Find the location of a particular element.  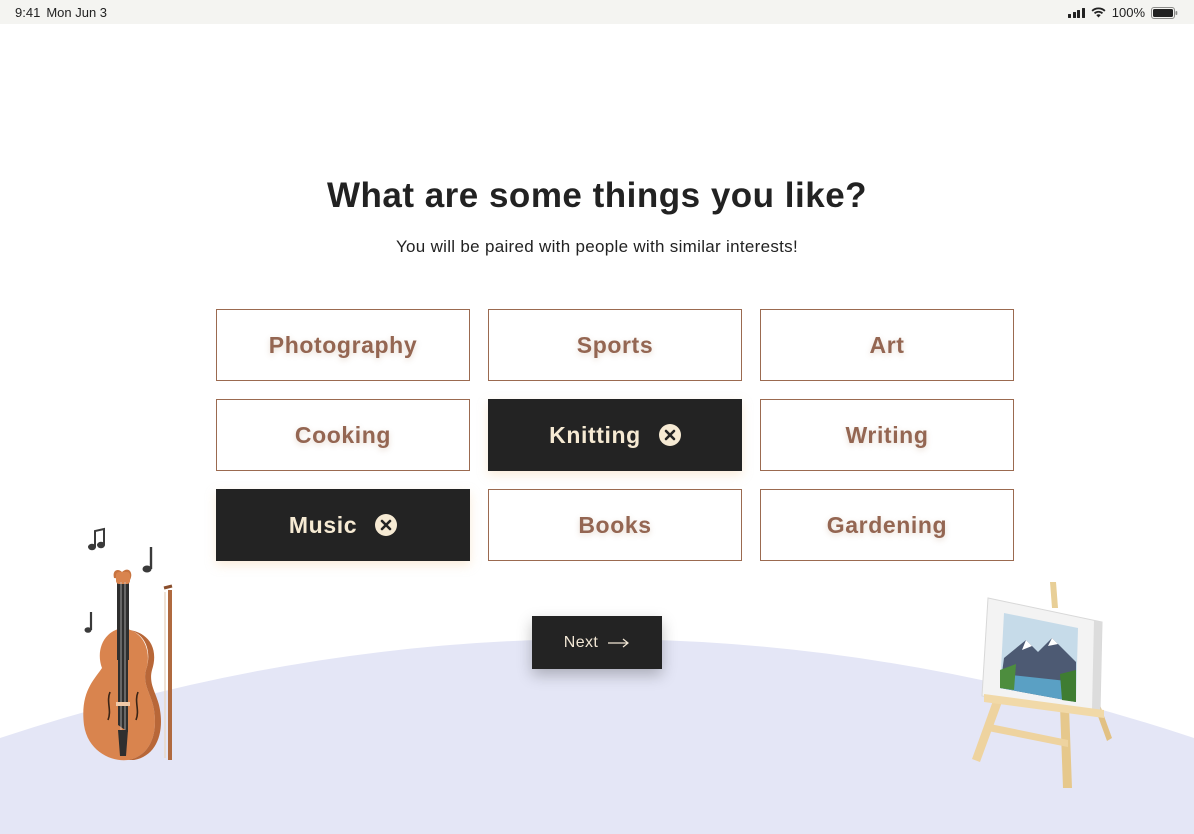

interest-tile-music: Music is located at coordinates (343, 525).